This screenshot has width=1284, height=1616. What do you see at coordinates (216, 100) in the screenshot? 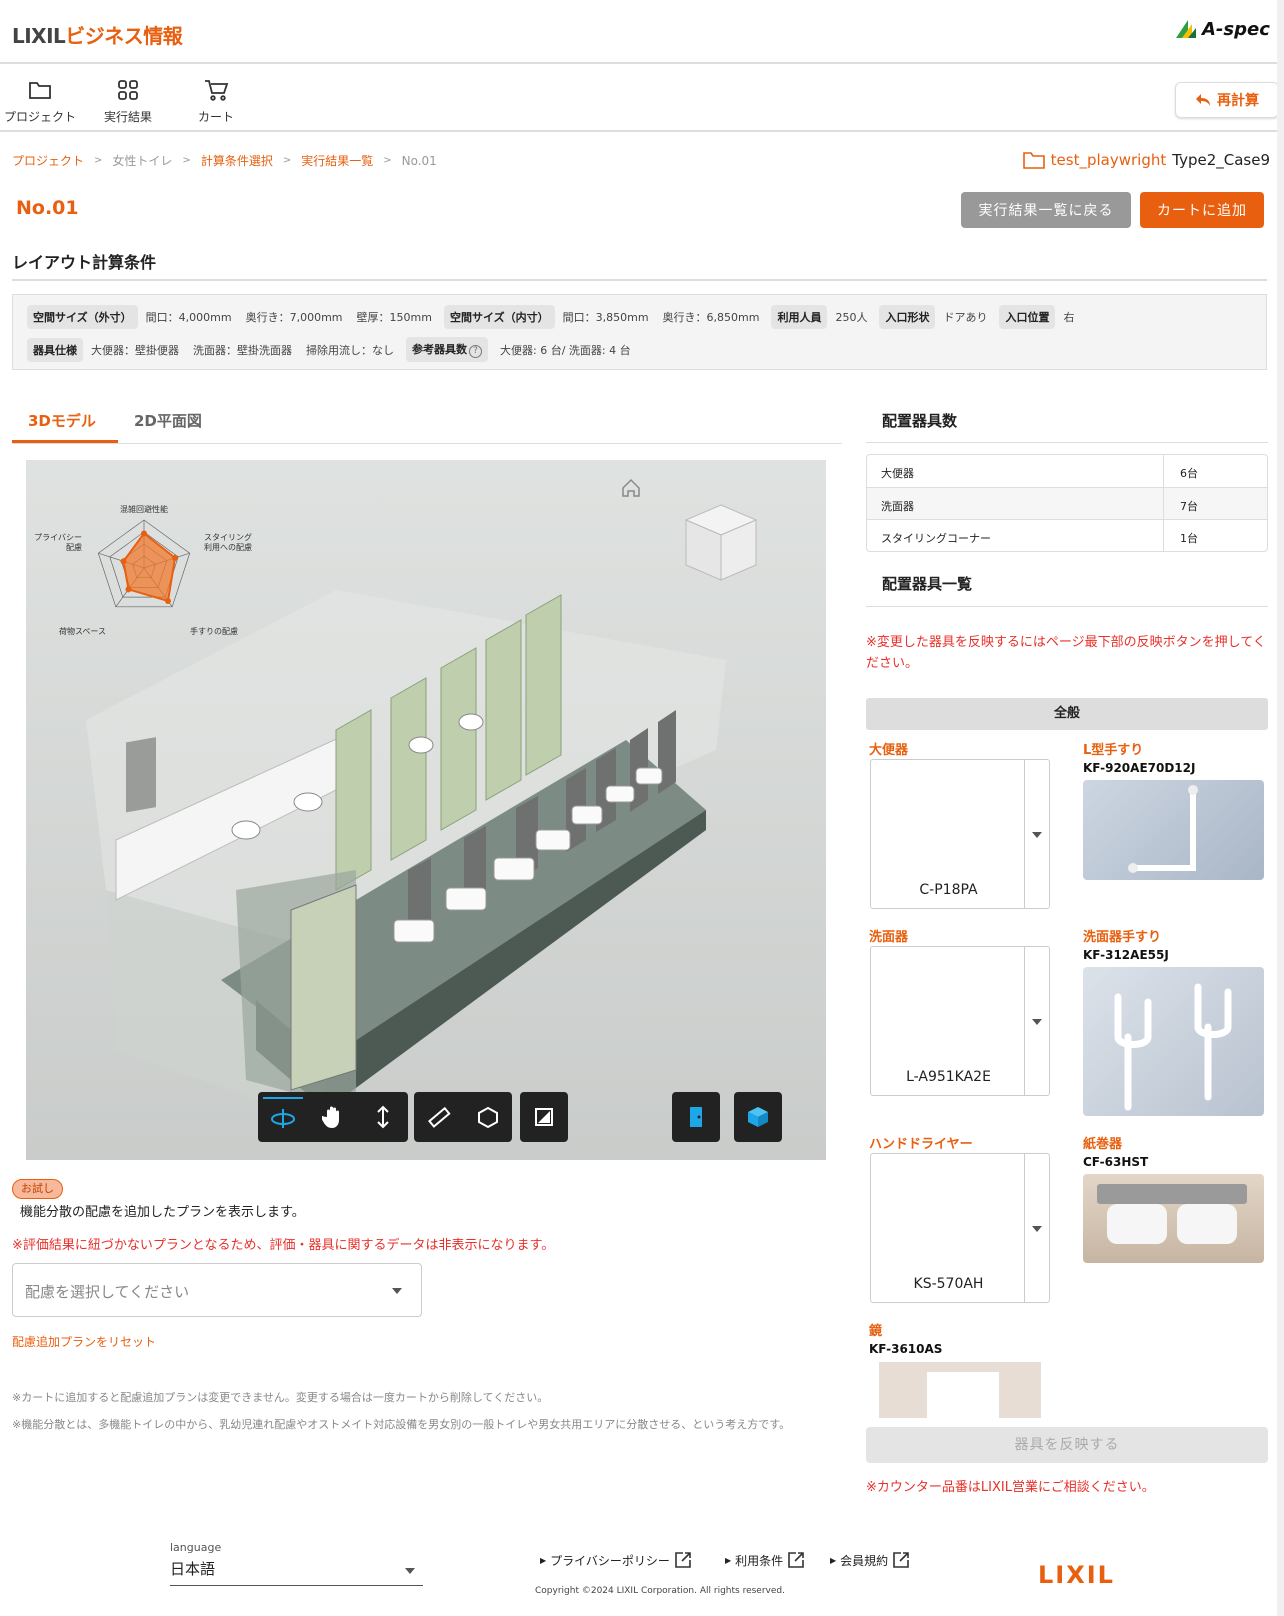
I see `nav-cart: カート` at bounding box center [216, 100].